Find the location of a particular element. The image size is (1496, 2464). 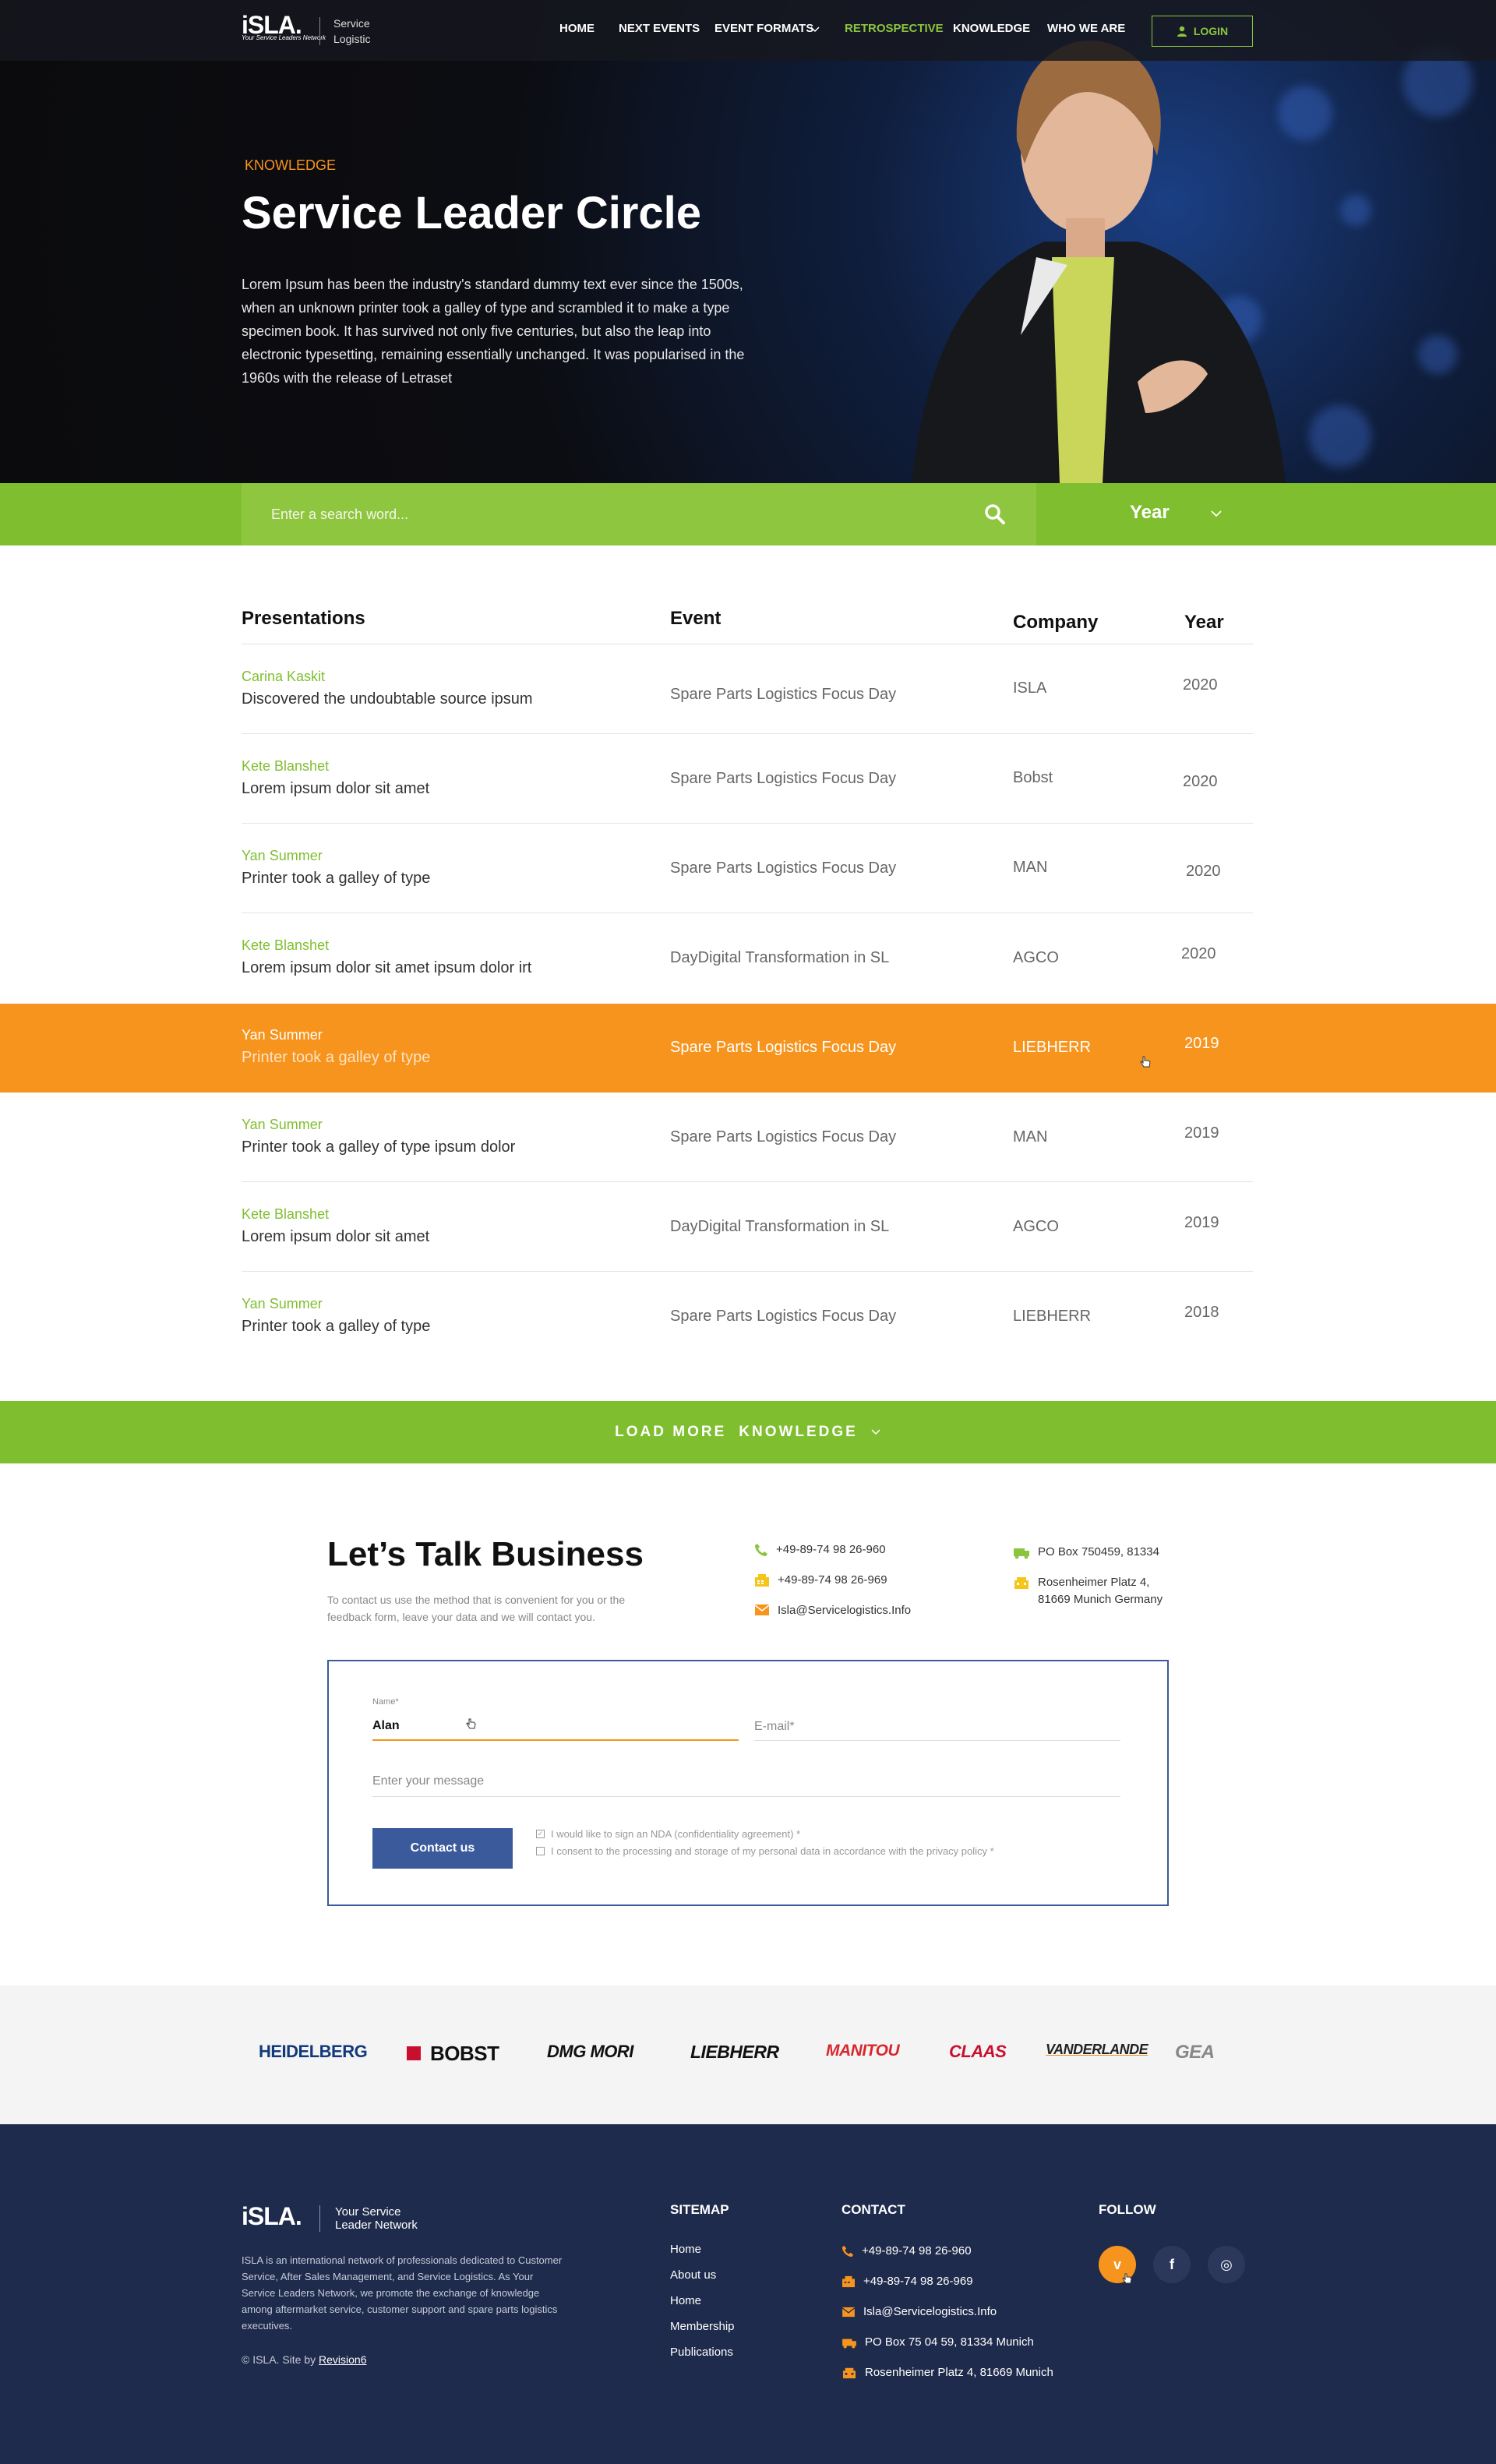

search-icon is located at coordinates (995, 514).